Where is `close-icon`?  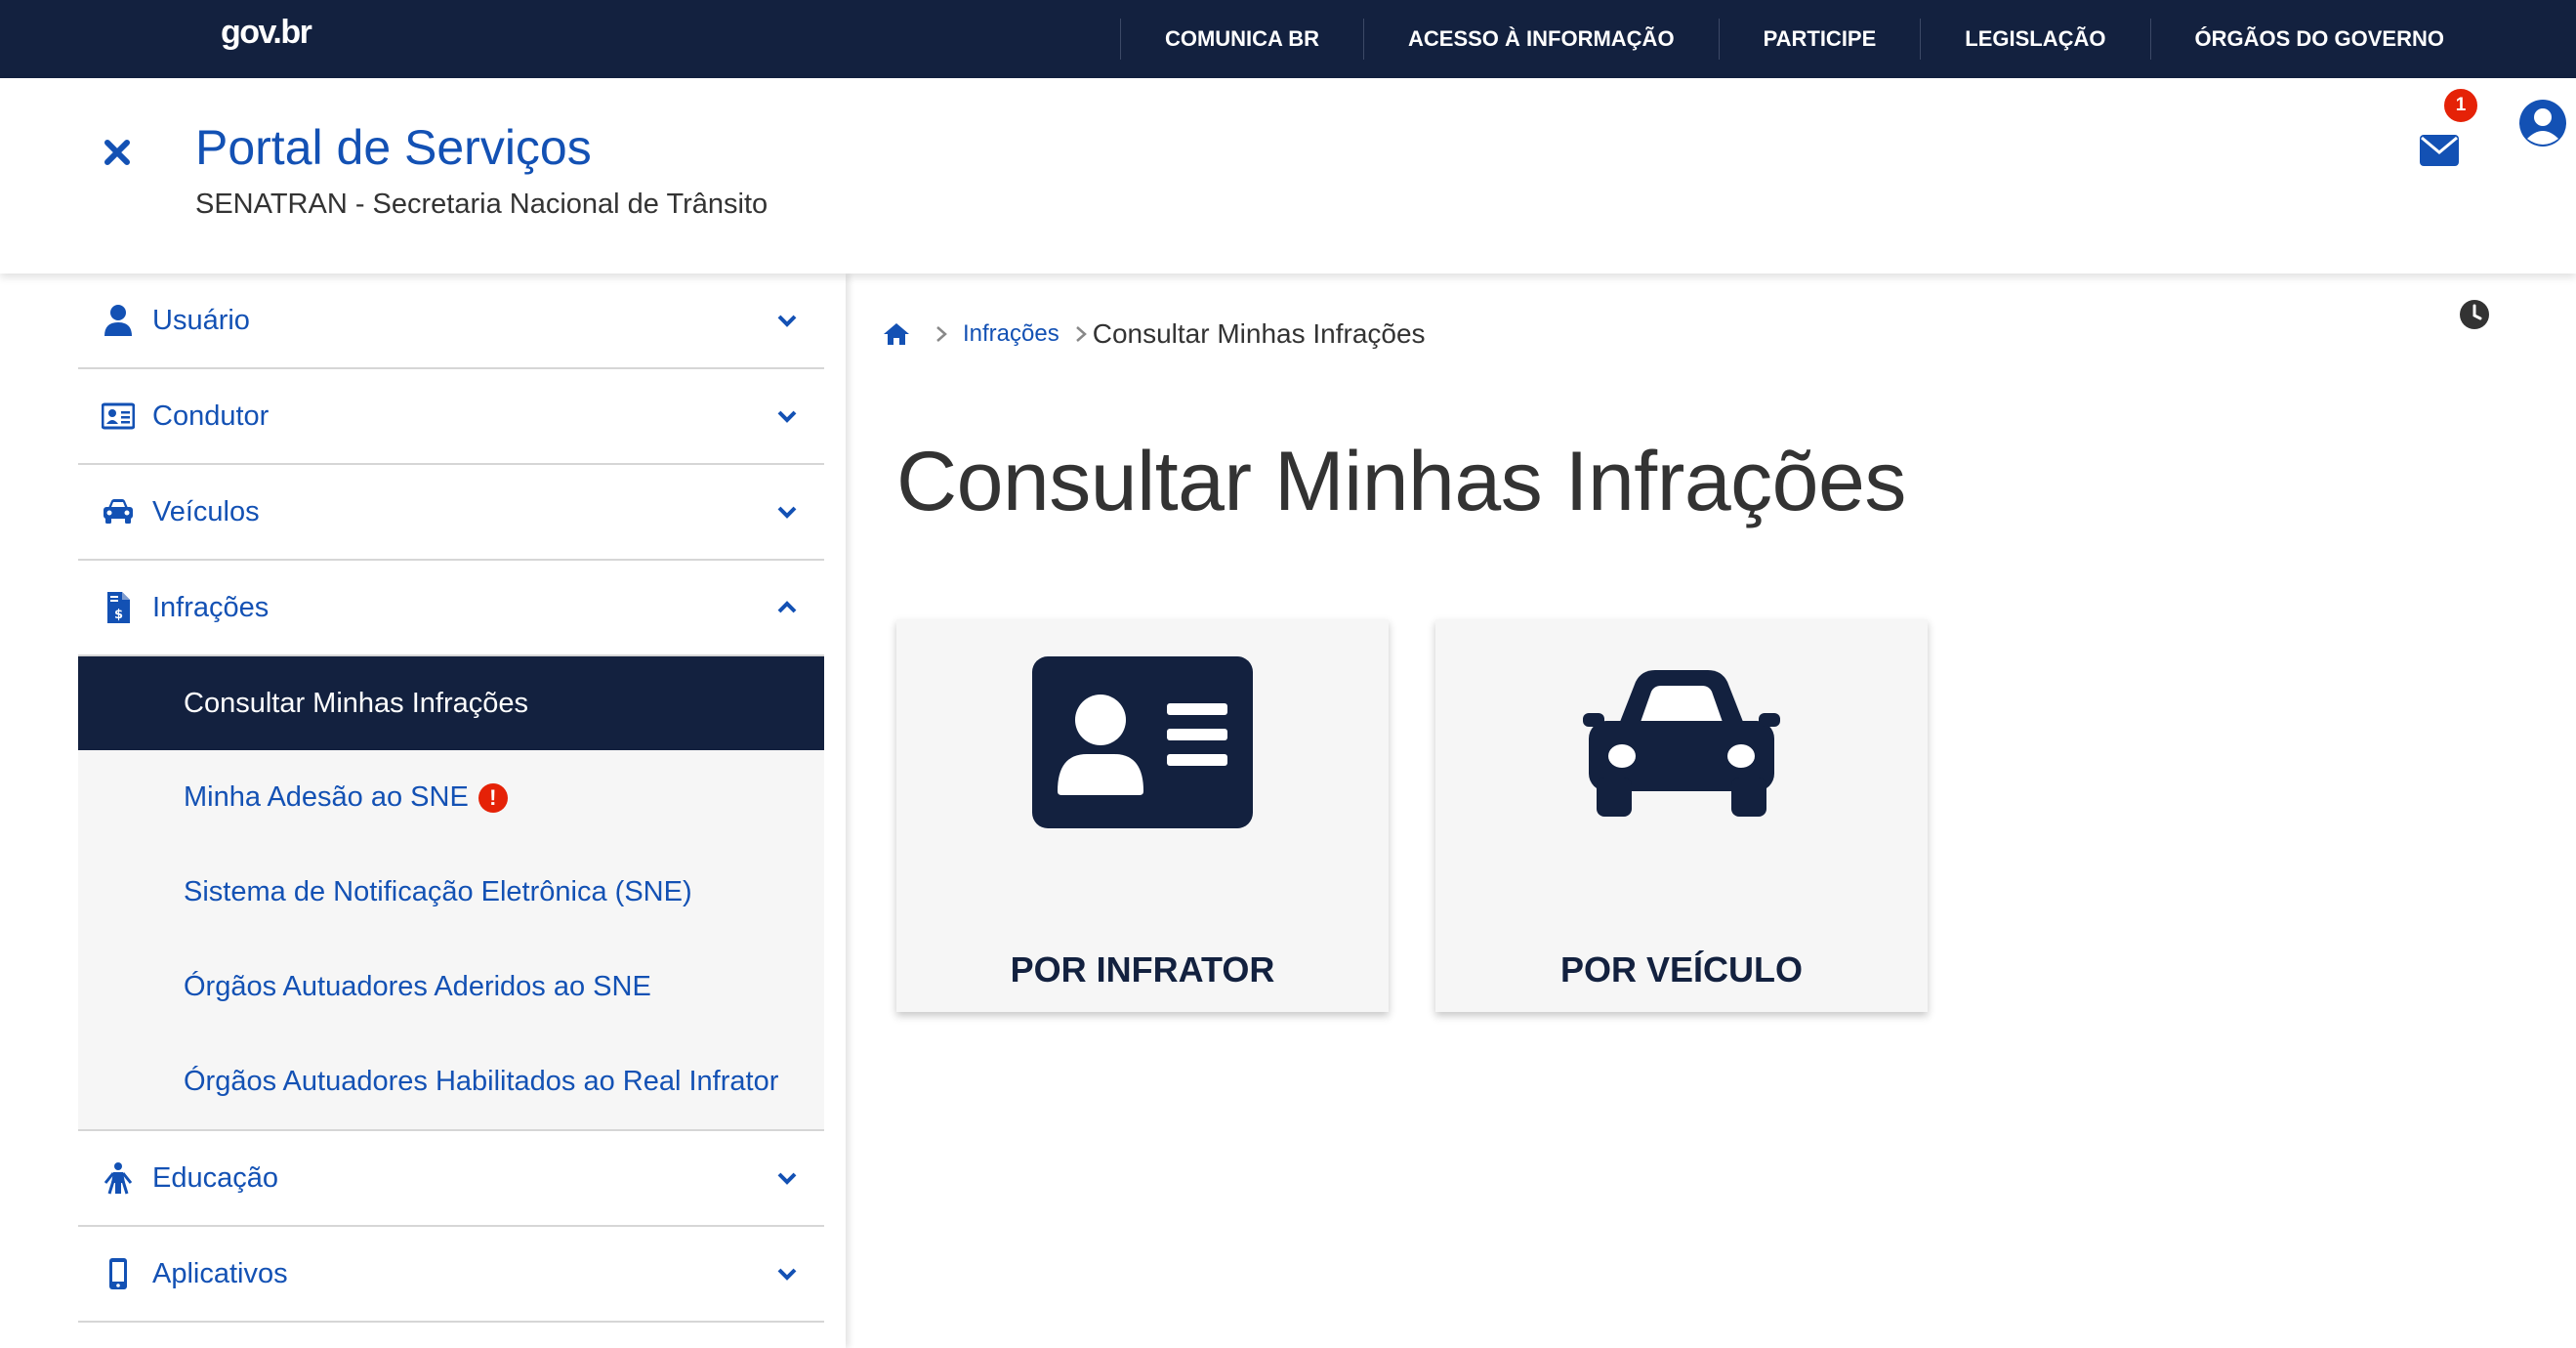 close-icon is located at coordinates (117, 152).